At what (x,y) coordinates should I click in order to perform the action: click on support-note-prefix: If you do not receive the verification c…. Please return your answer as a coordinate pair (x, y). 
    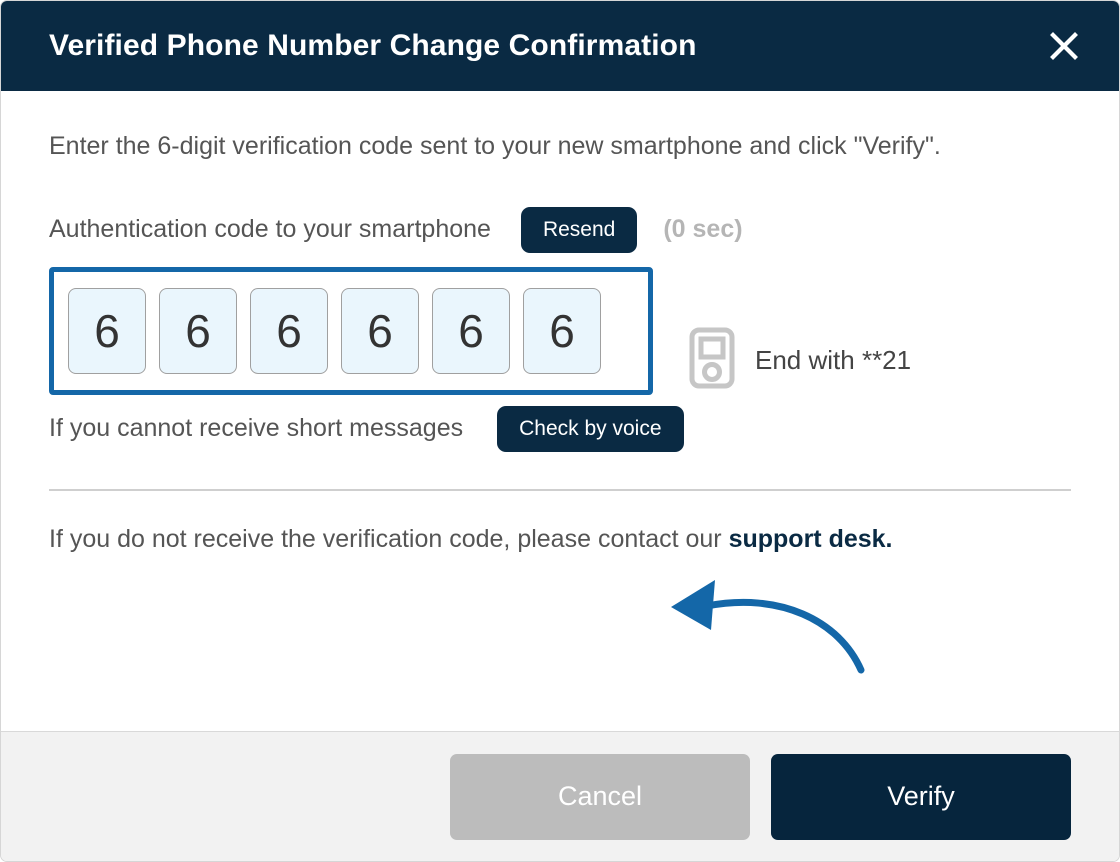
    Looking at the image, I should click on (389, 538).